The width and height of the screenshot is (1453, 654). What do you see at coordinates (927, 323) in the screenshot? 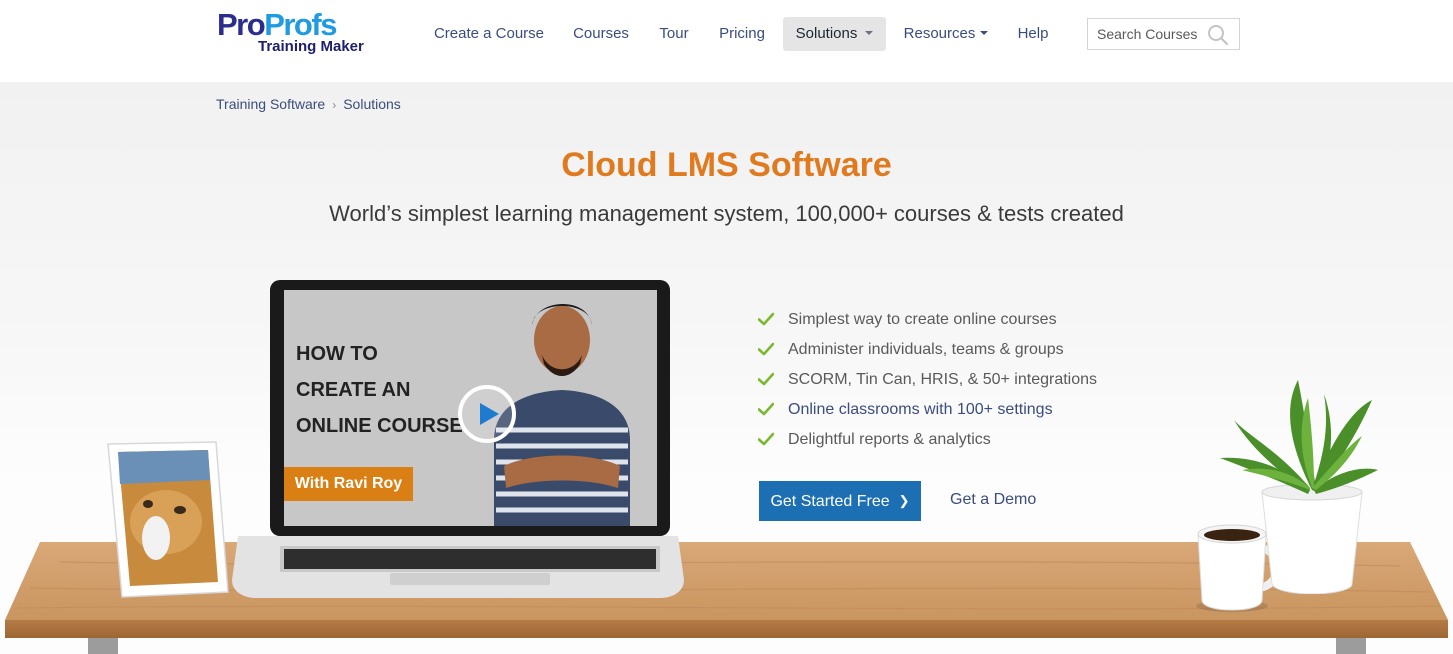
I see `feature-item: Simplest way to create online courses` at bounding box center [927, 323].